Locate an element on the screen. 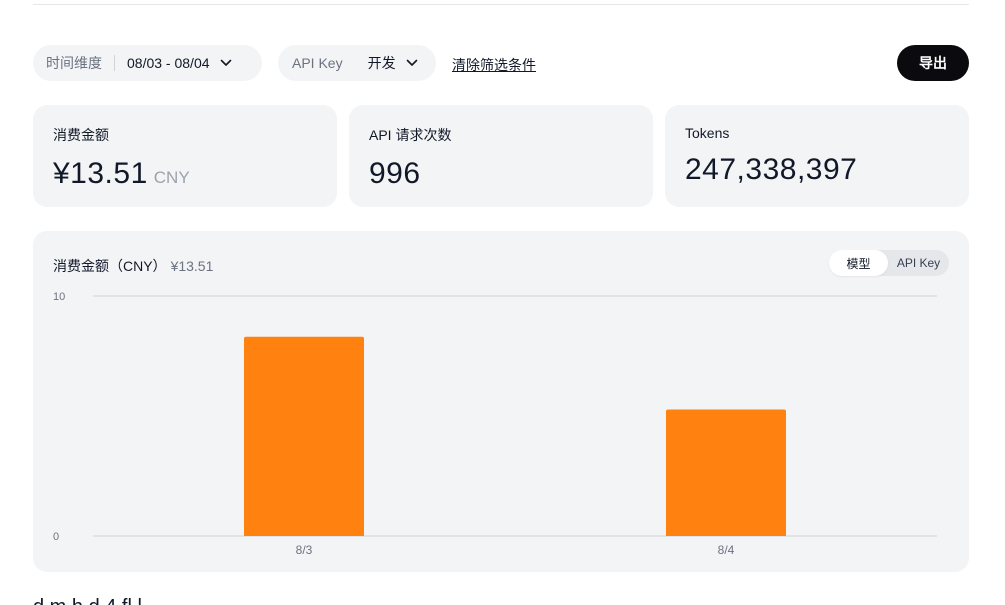 This screenshot has width=1005, height=605. next-section-text: d m h d 4 fl l is located at coordinates (87, 600).